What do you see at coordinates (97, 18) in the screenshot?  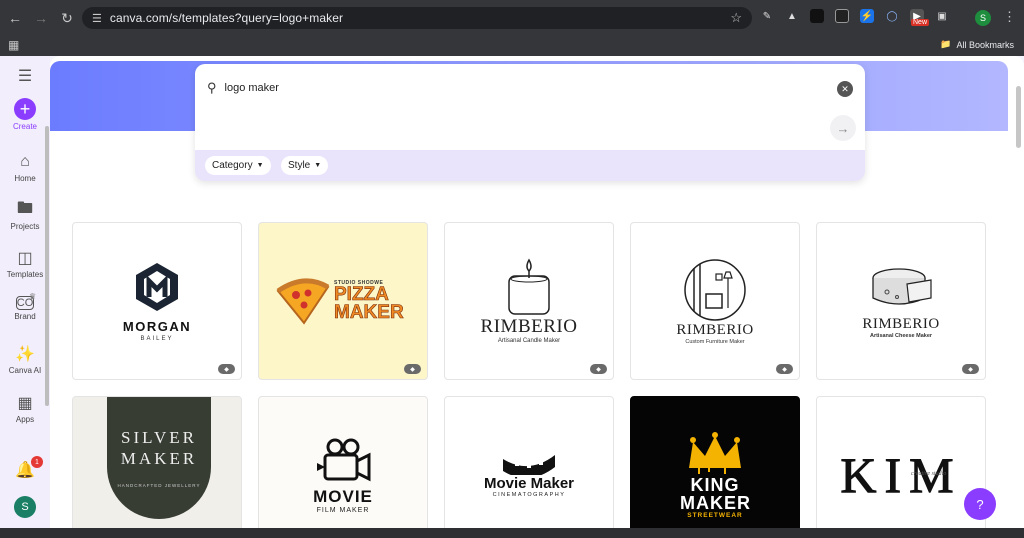 I see `site-info-icon: ☰` at bounding box center [97, 18].